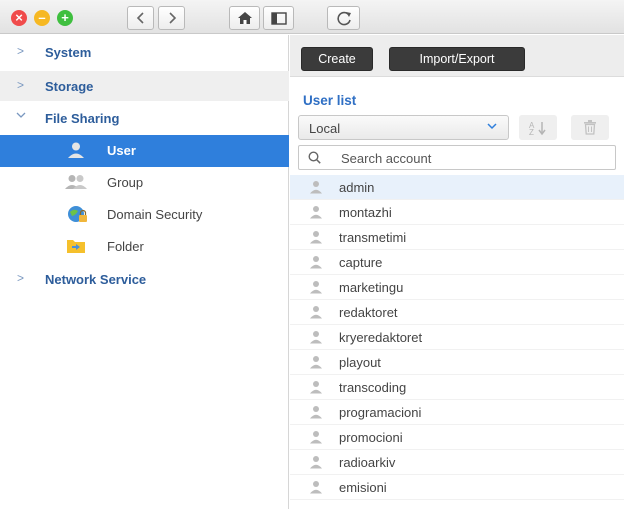 This screenshot has width=624, height=509. I want to click on sidebar-item-label: User, so click(121, 150).